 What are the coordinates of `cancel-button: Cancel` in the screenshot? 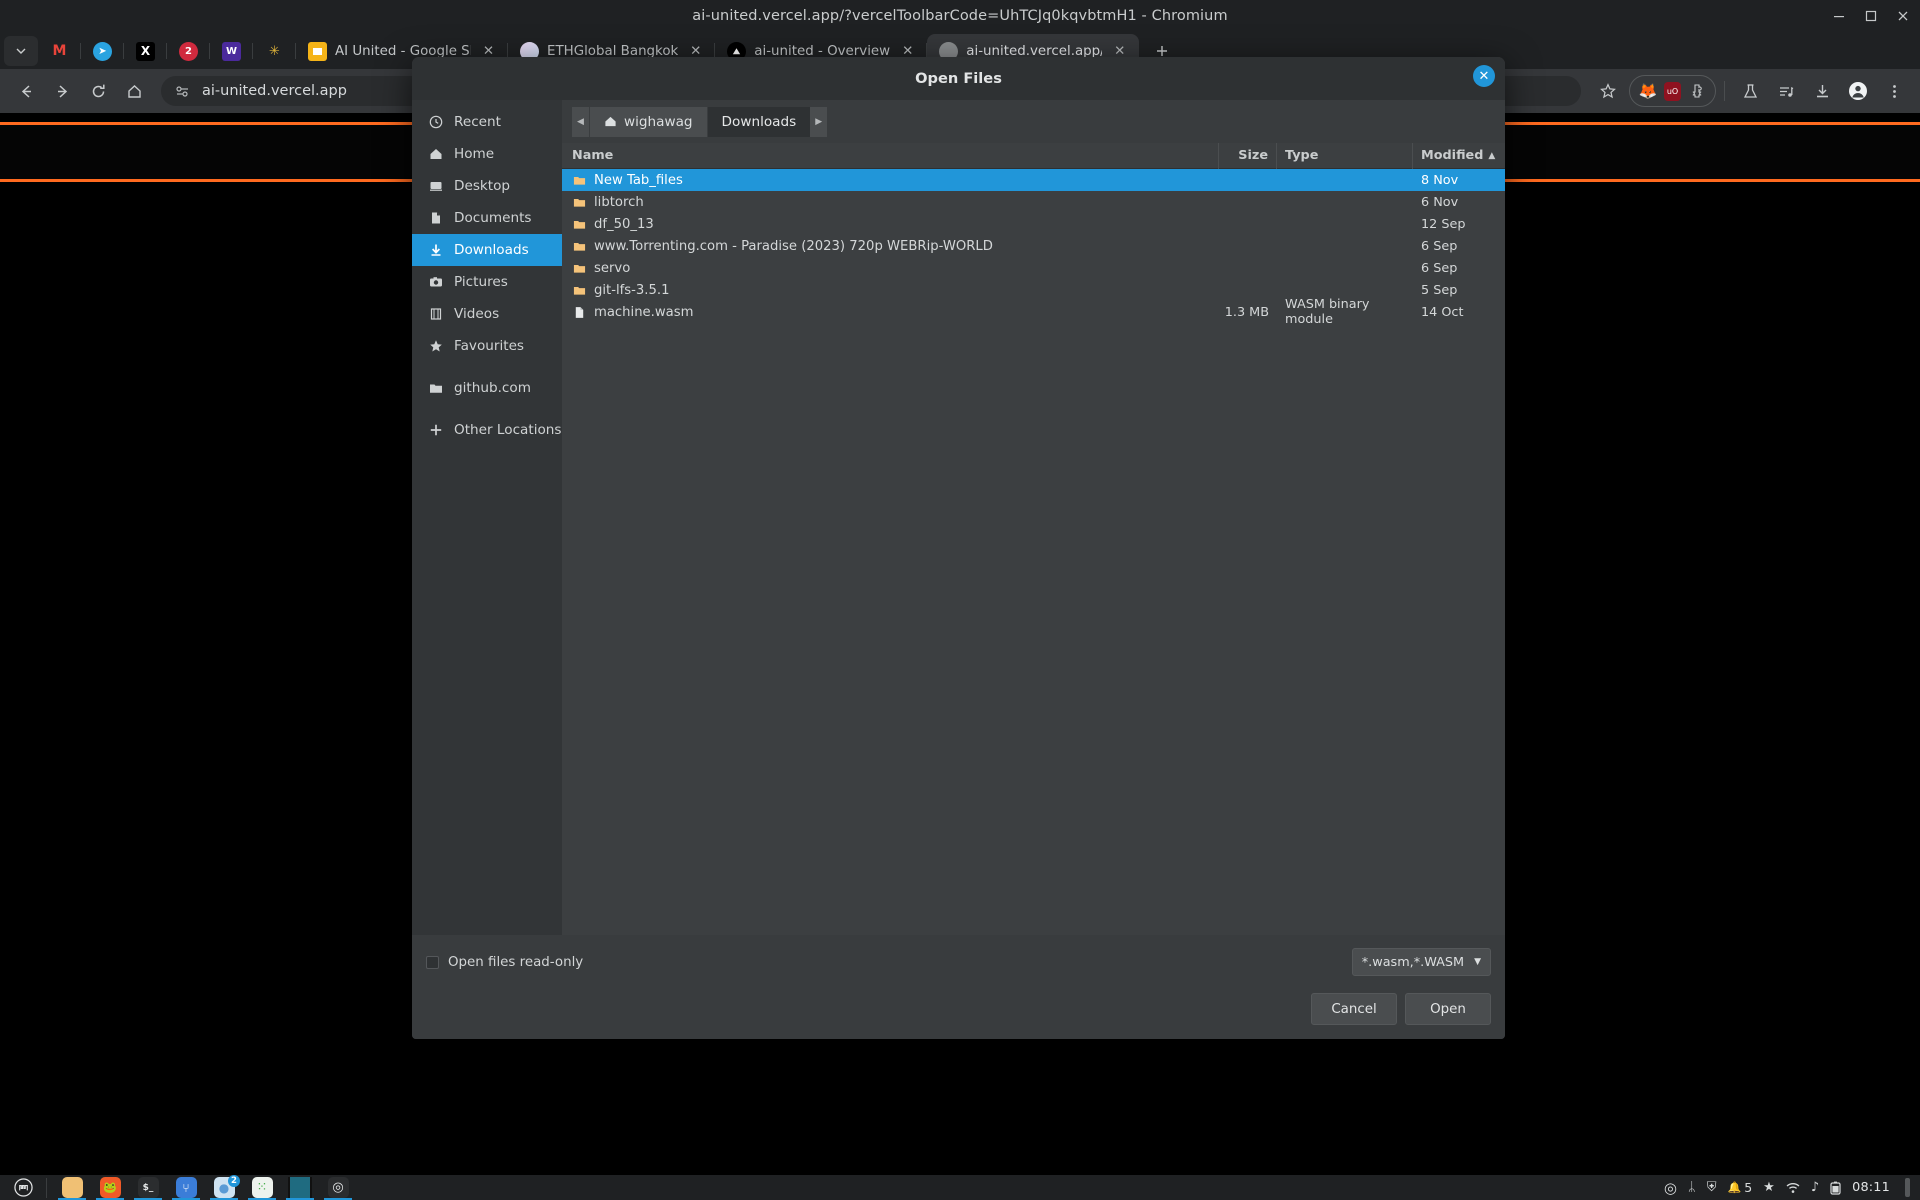 It's located at (1354, 1009).